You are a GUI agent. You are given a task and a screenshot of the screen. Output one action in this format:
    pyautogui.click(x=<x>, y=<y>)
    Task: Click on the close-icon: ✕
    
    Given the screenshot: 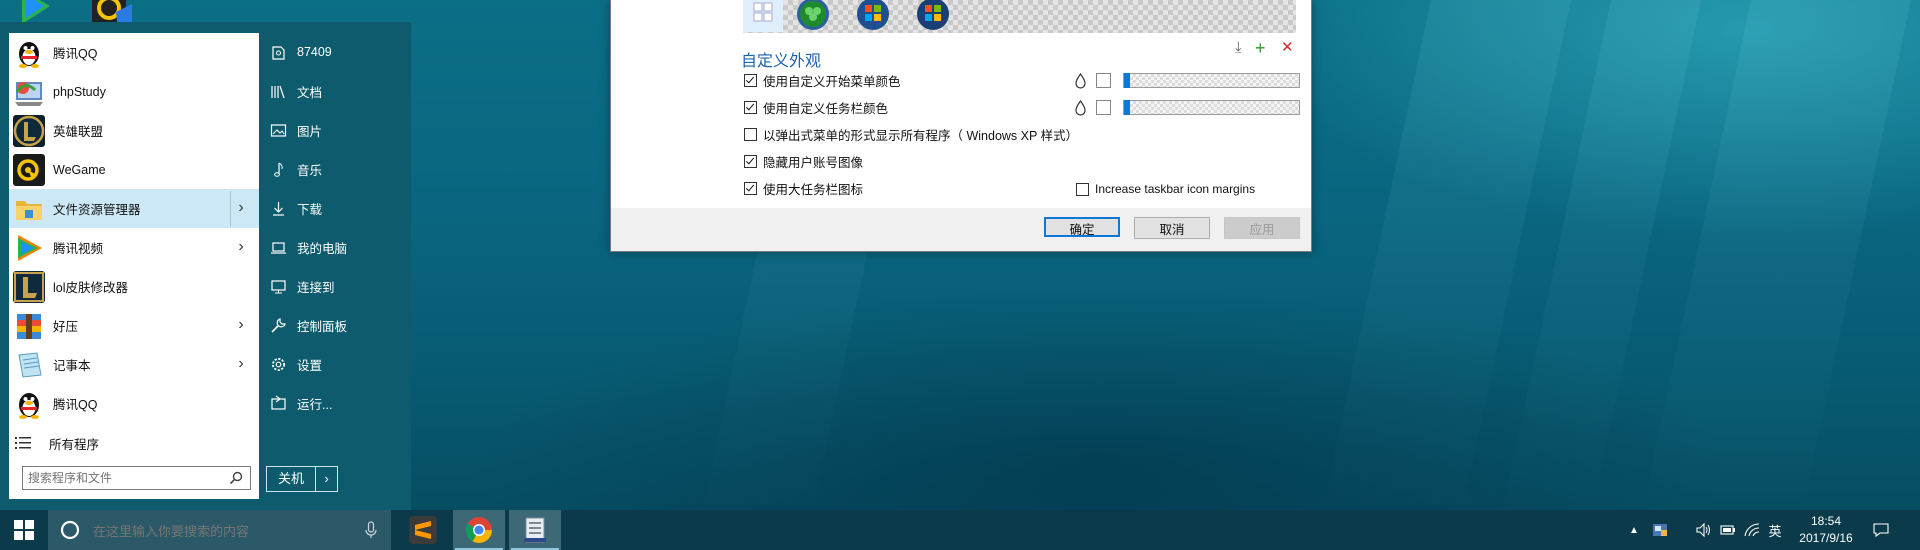 What is the action you would take?
    pyautogui.click(x=1287, y=48)
    